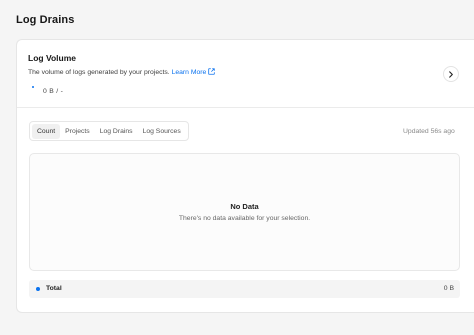 The height and width of the screenshot is (335, 474). I want to click on learn-more-label: Learn More, so click(189, 72).